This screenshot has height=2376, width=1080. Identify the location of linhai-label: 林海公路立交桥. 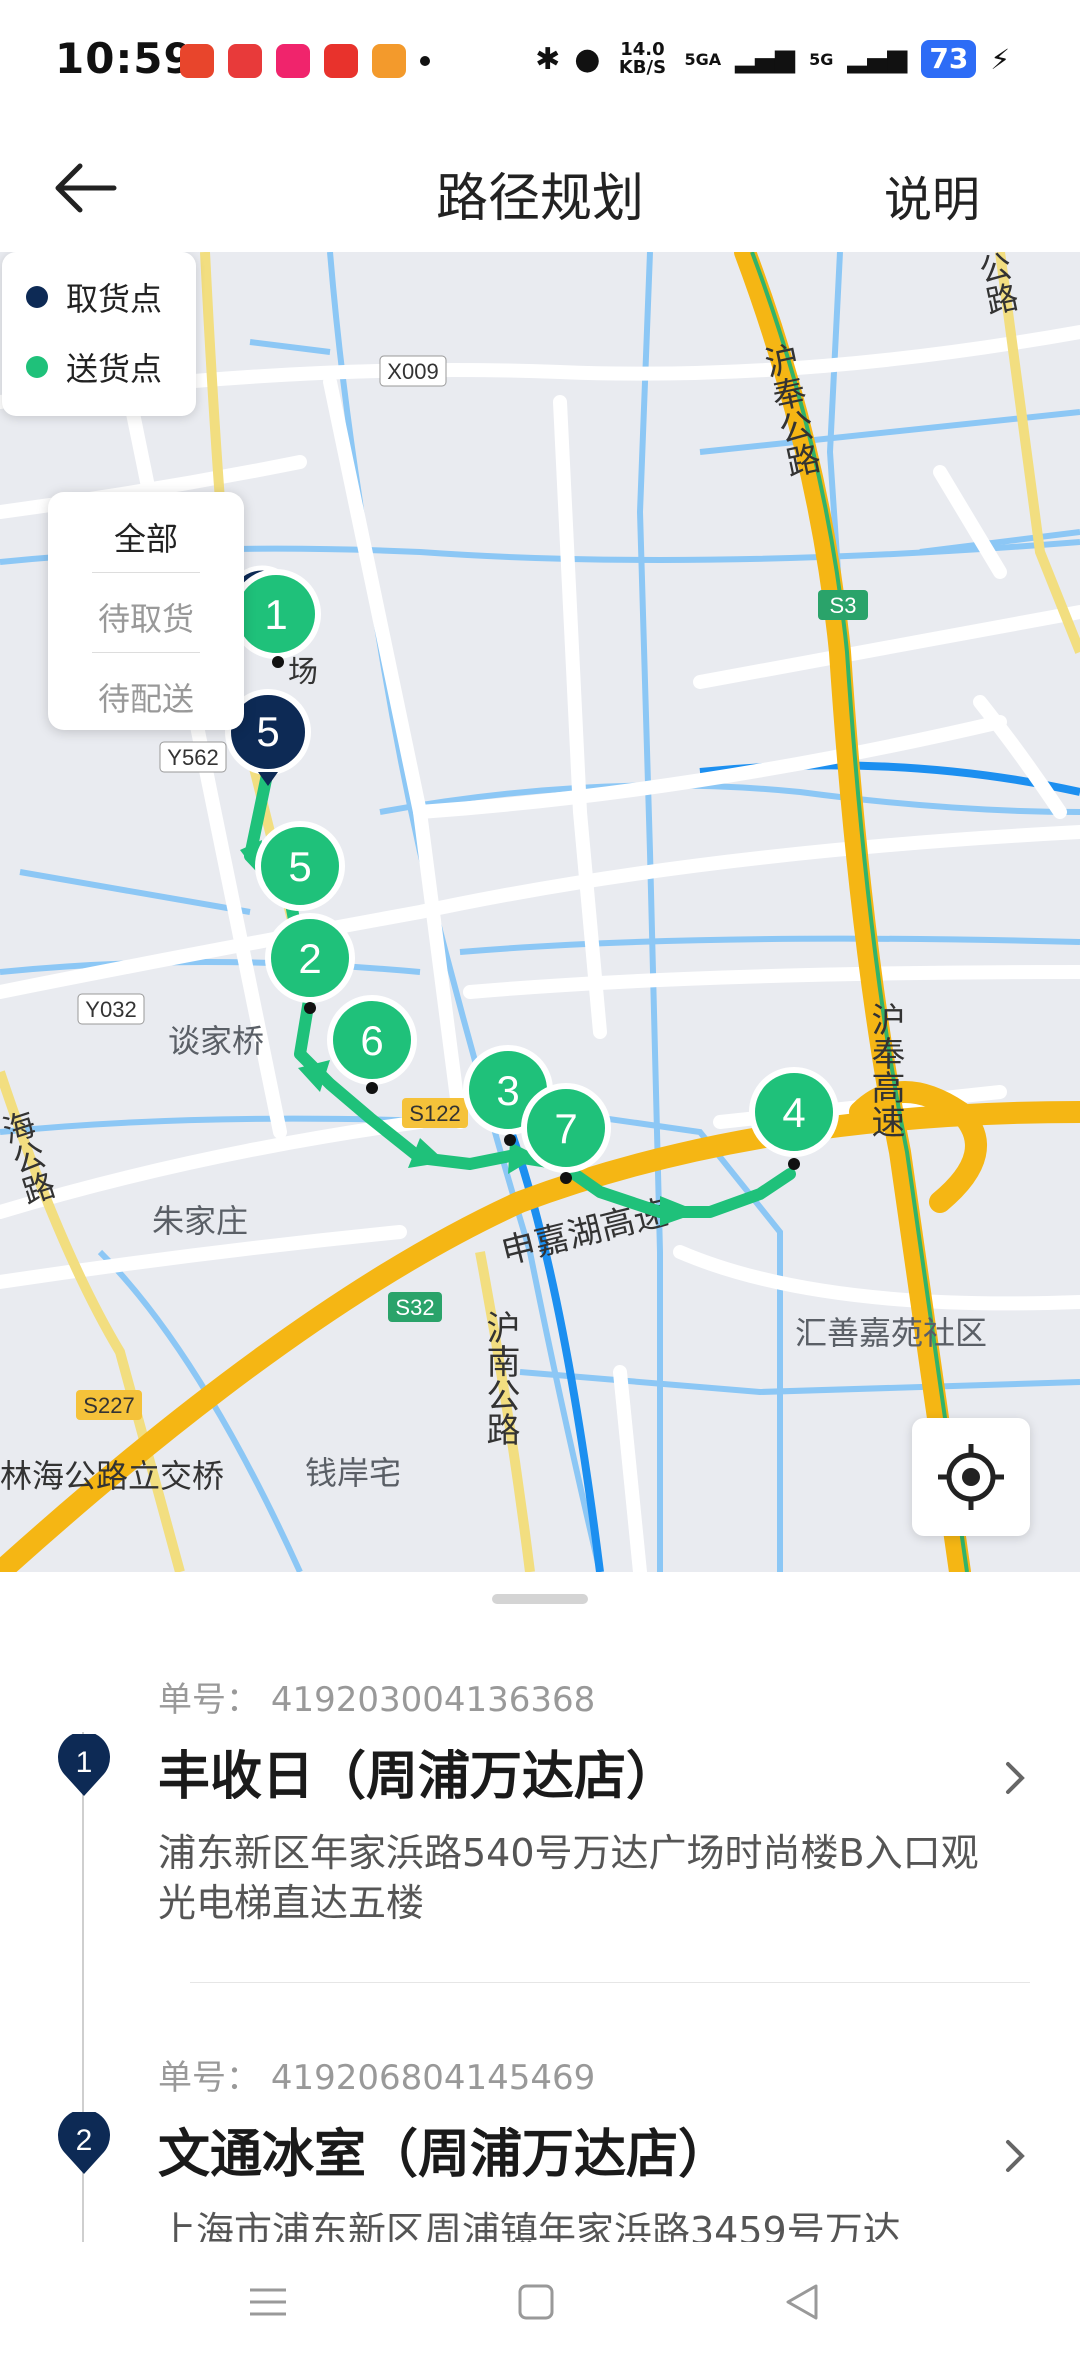
(112, 1476).